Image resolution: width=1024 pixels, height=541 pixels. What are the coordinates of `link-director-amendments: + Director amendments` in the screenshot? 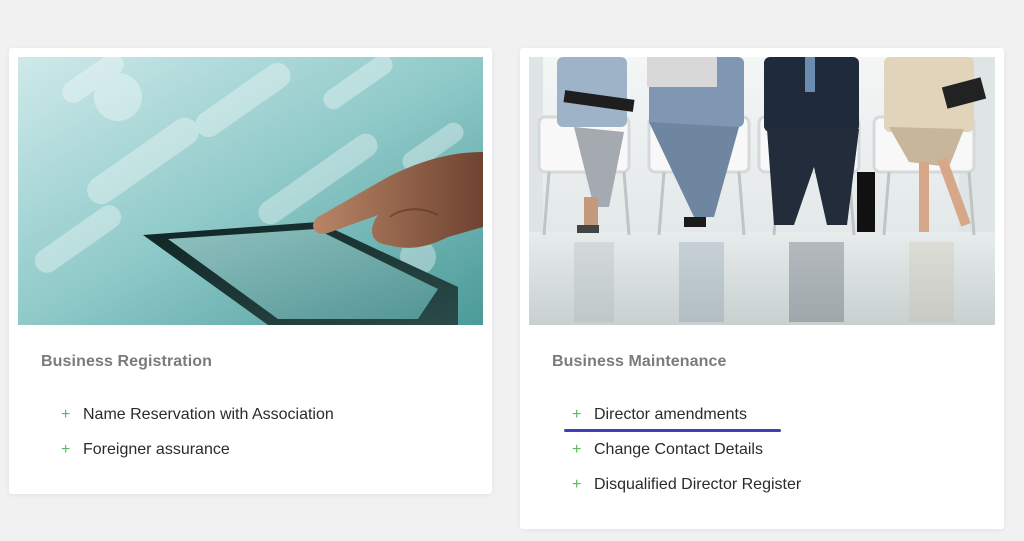 It's located at (682, 414).